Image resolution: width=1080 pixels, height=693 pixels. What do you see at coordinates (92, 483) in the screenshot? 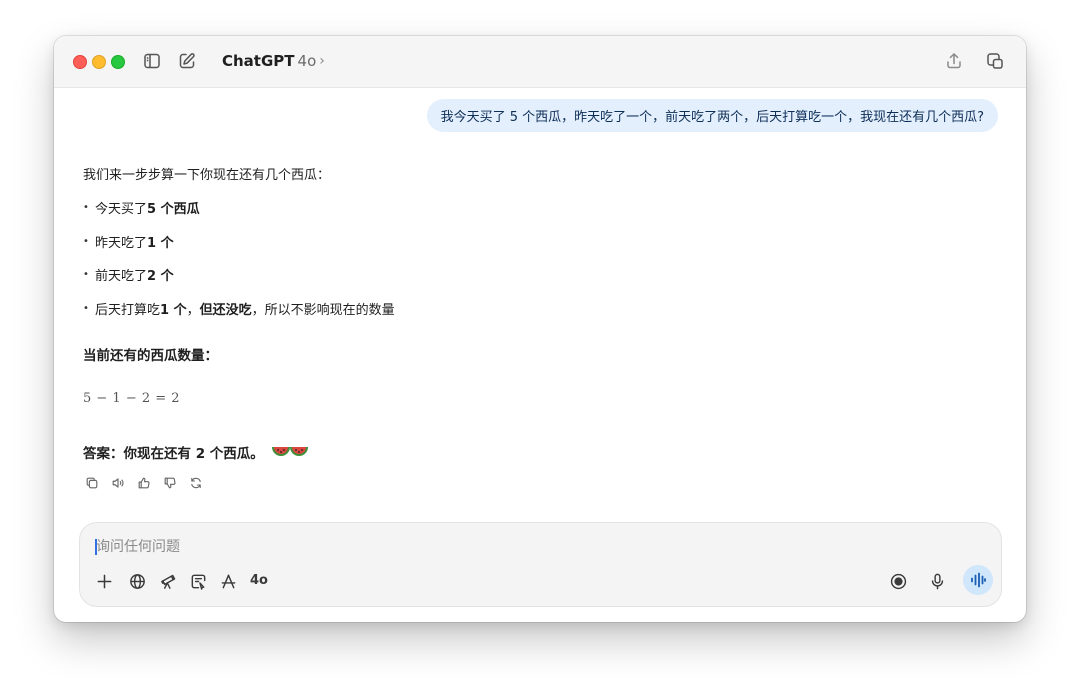
I see `copy-icon` at bounding box center [92, 483].